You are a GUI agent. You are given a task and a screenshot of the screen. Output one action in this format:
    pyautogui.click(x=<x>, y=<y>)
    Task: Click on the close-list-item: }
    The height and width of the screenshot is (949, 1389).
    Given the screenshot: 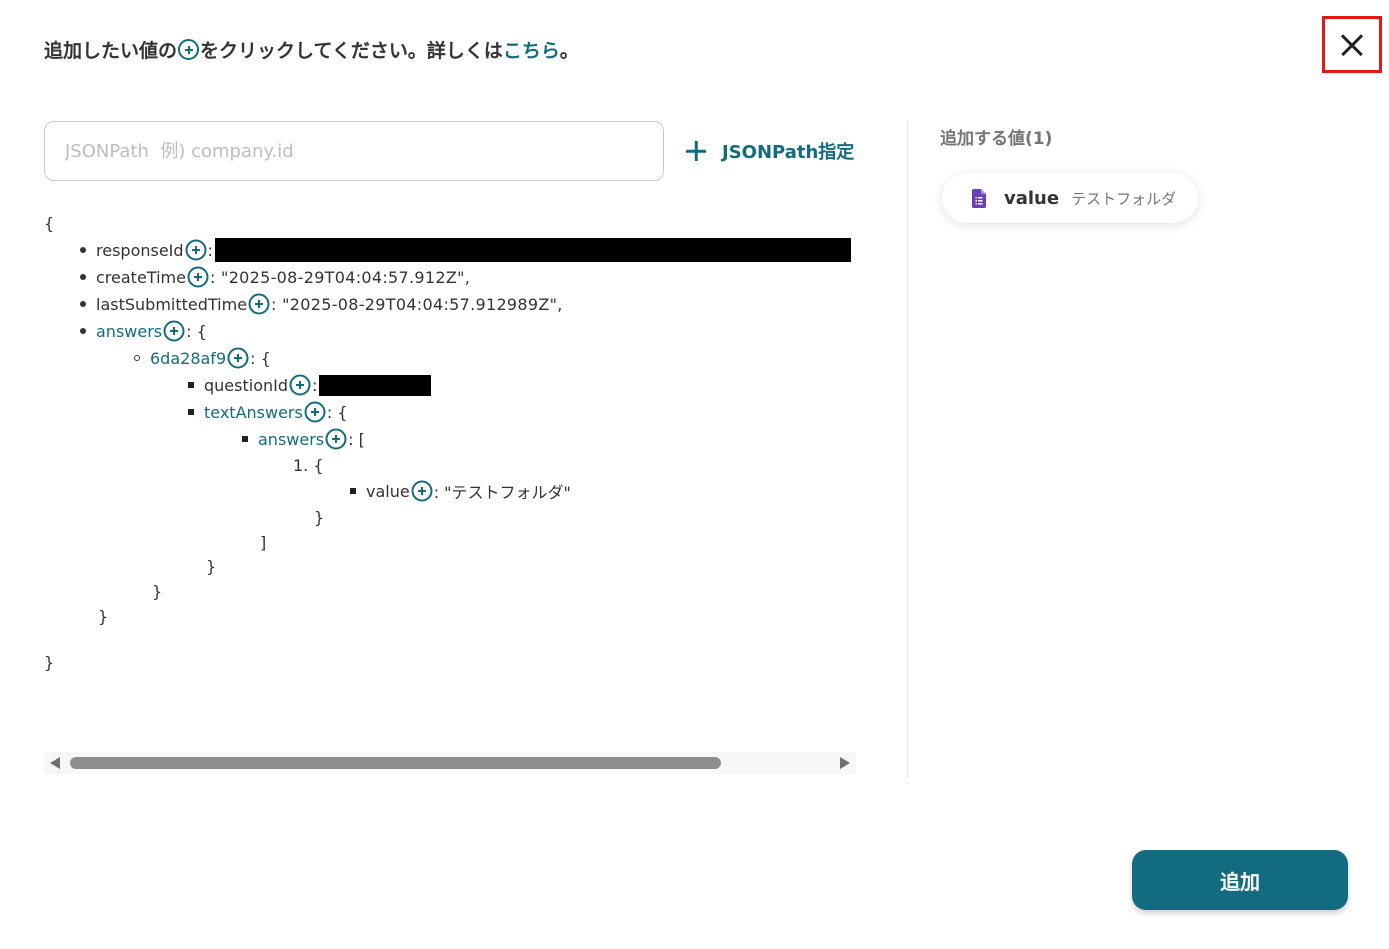 What is the action you would take?
    pyautogui.click(x=319, y=517)
    